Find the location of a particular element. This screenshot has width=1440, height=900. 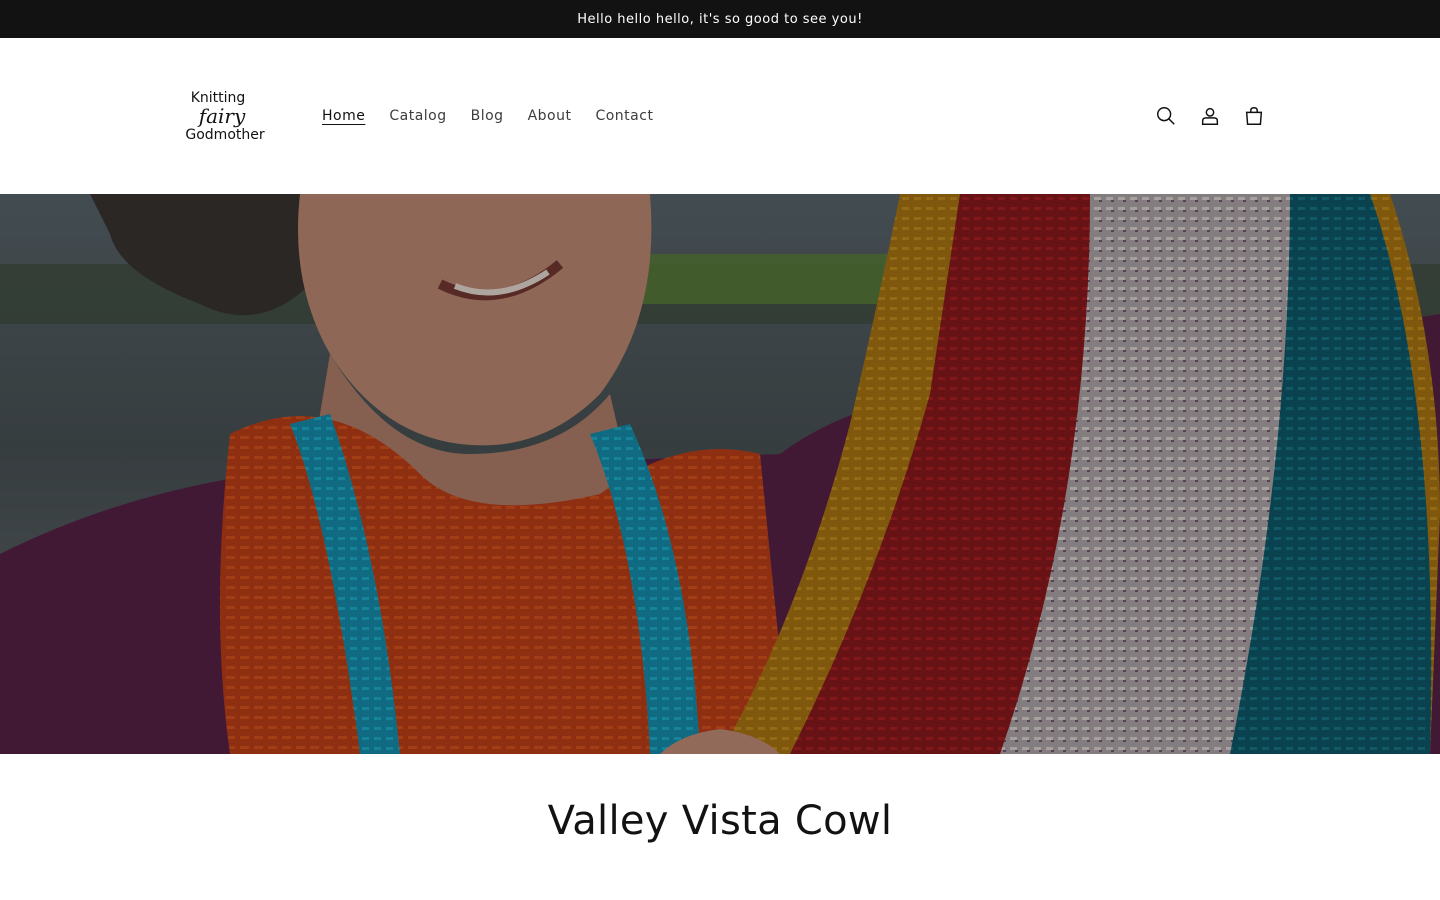

nav-item-catalog: Catalog is located at coordinates (417, 116).